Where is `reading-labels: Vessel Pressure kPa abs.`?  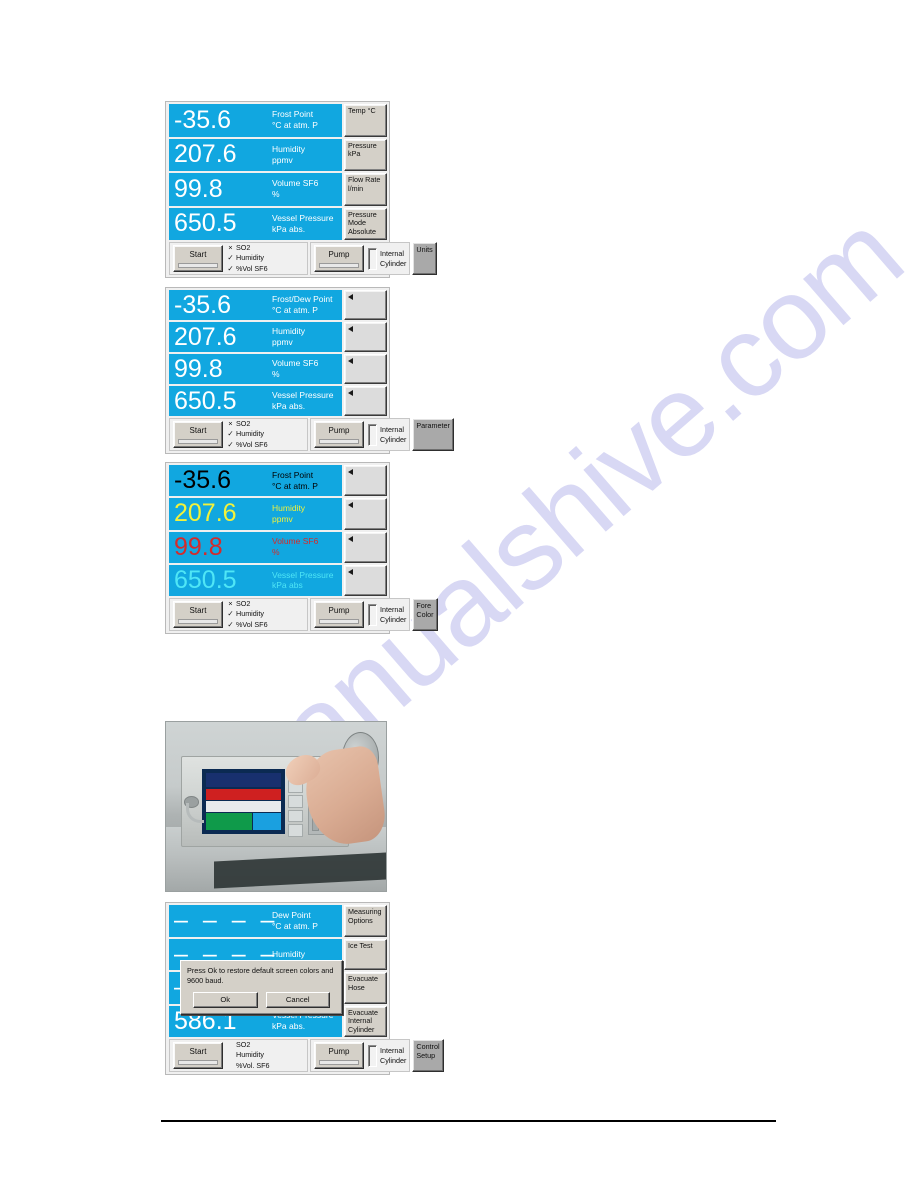
reading-labels: Vessel Pressure kPa abs. is located at coordinates (304, 224).